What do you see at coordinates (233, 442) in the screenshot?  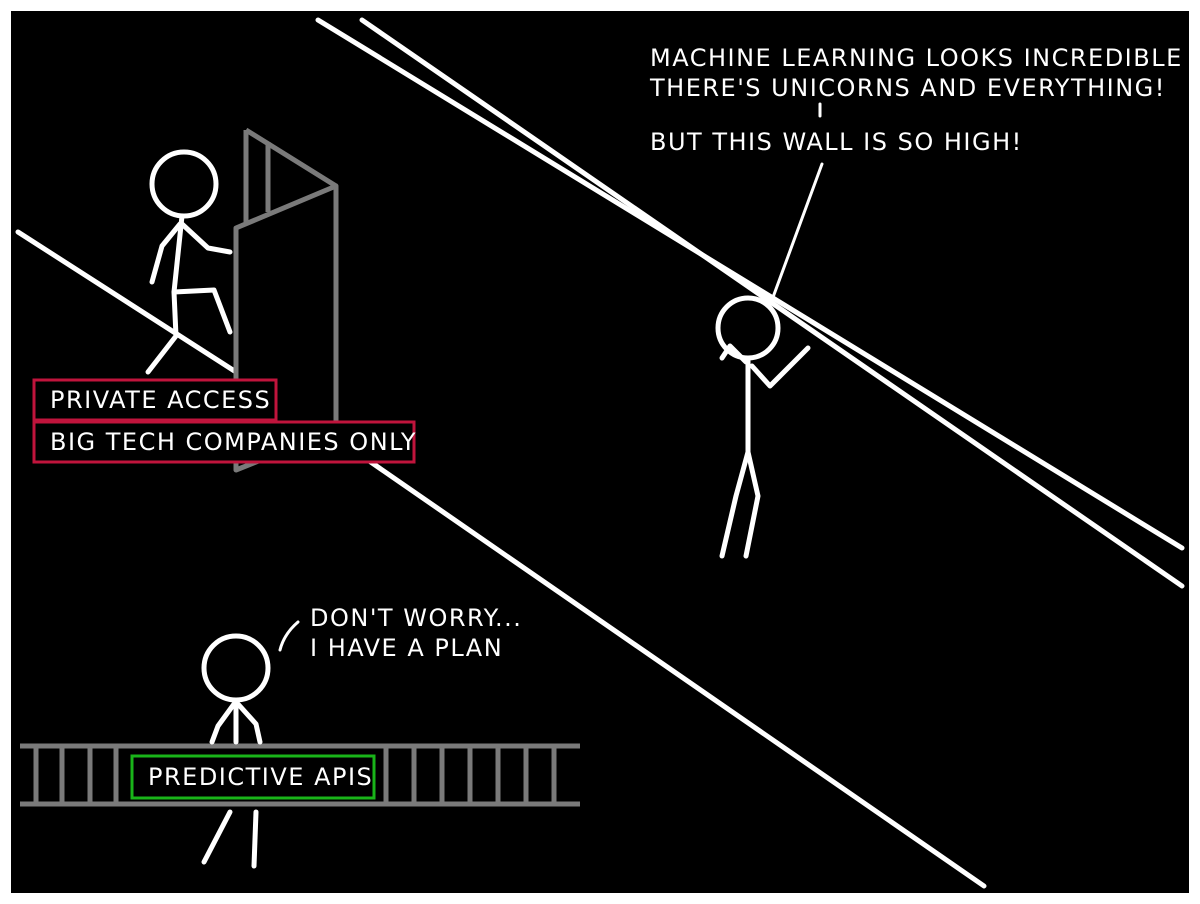 I see `sign-big-tech-only: BIG TECH COMPANIES ONLY` at bounding box center [233, 442].